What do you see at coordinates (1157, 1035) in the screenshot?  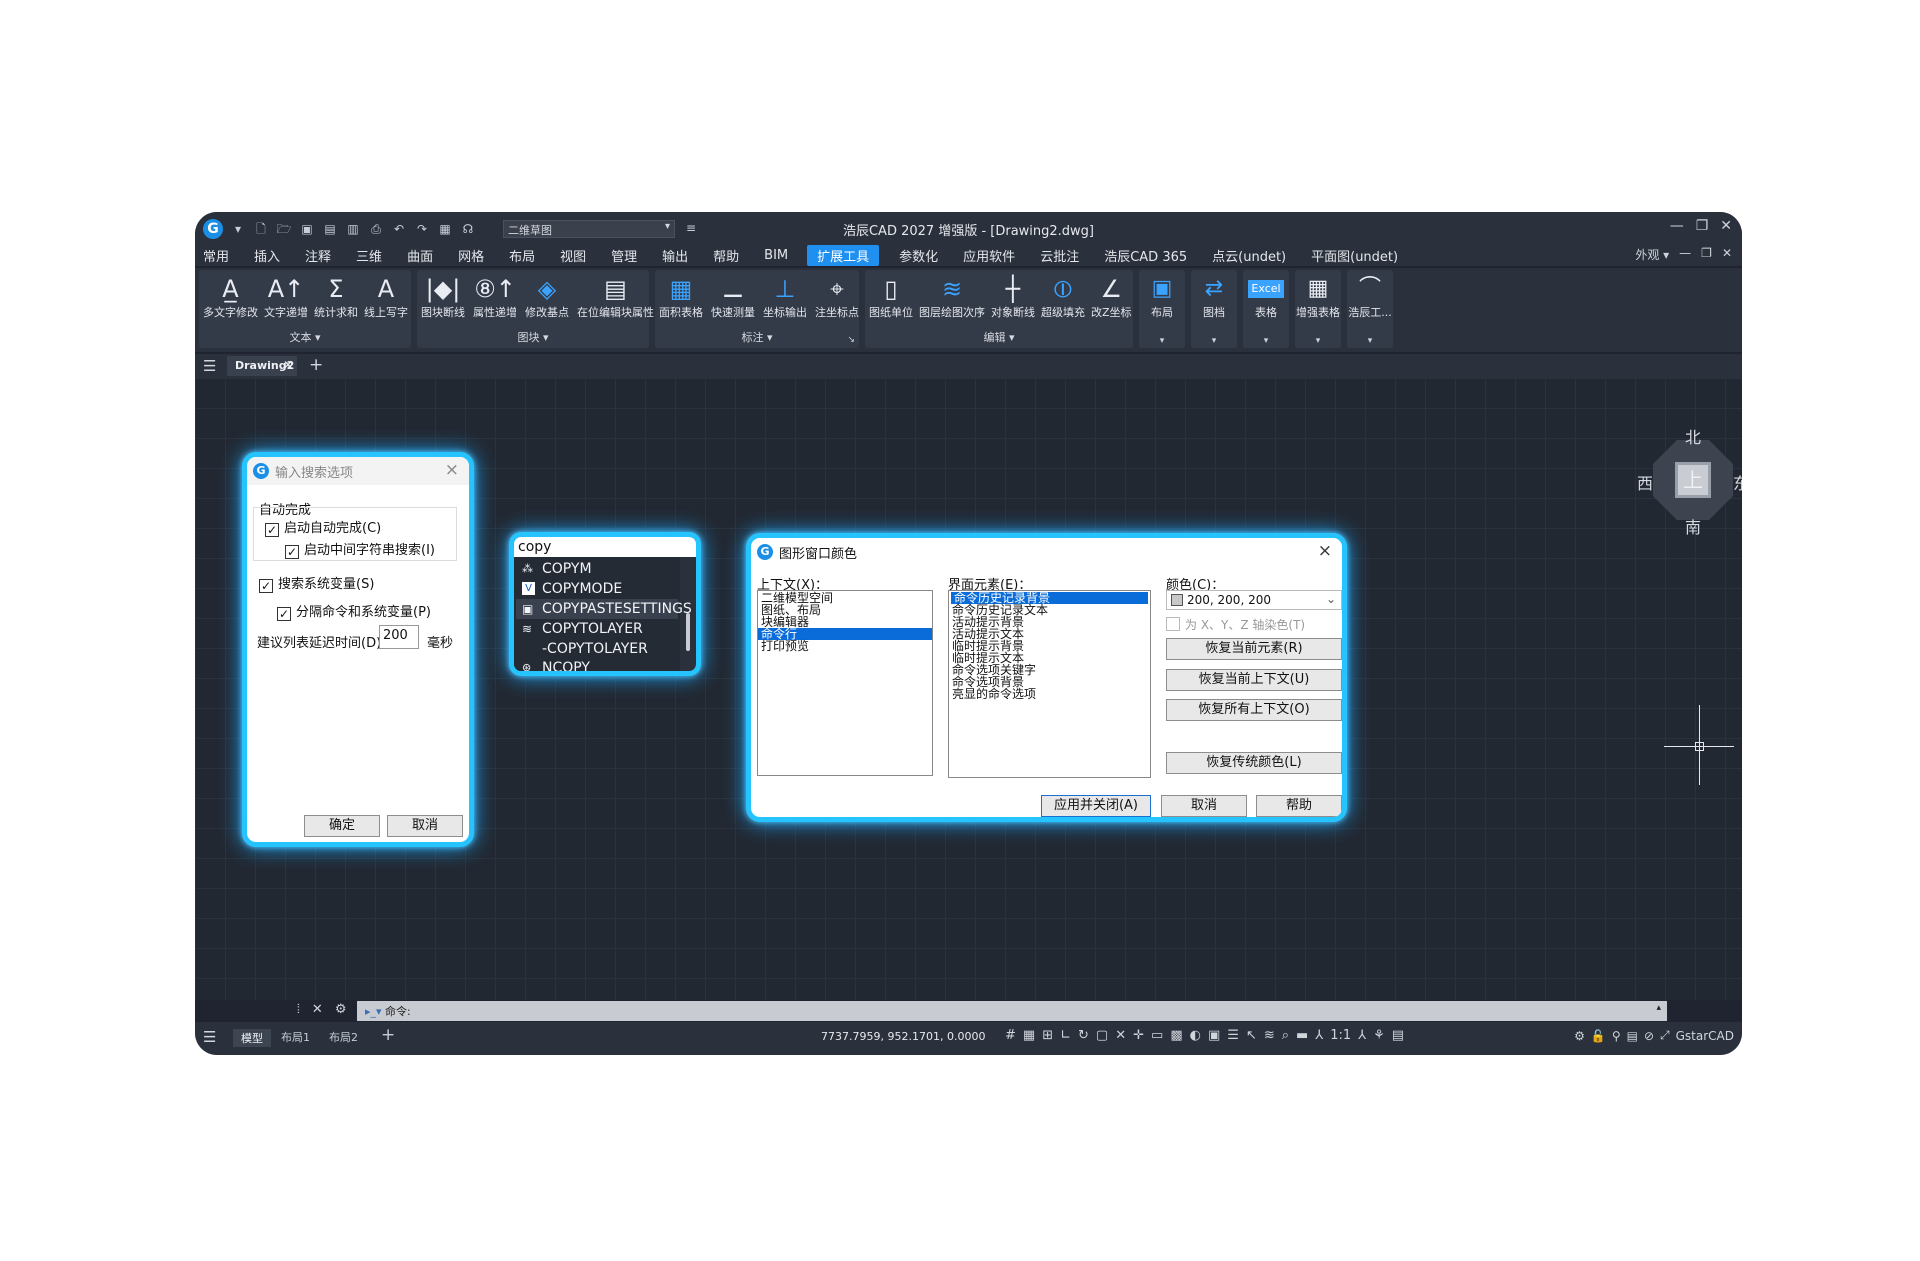 I see `dynamic-input-icon: ▭` at bounding box center [1157, 1035].